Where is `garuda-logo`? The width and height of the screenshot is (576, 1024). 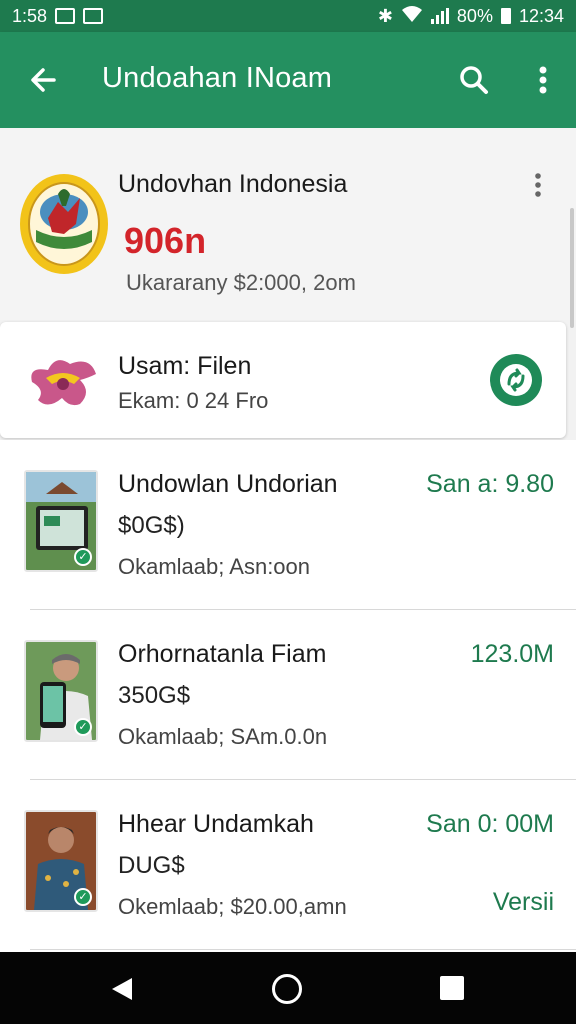 garuda-logo is located at coordinates (63, 380).